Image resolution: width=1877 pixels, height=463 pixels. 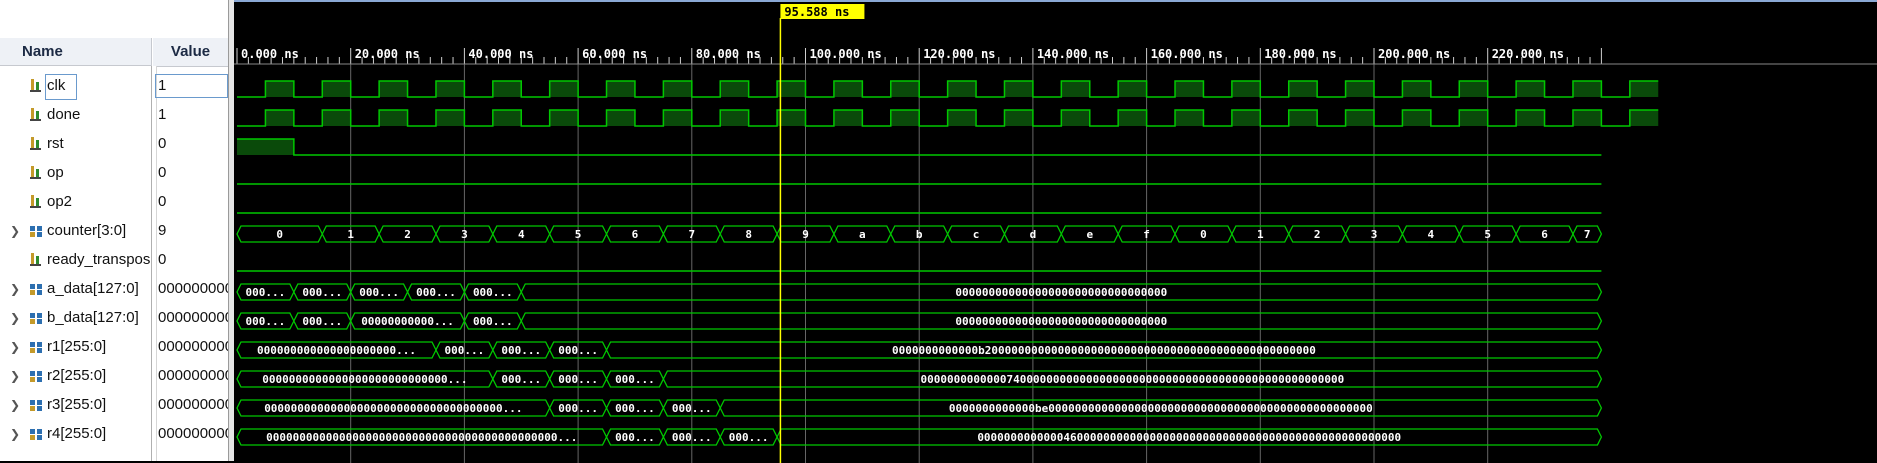 I want to click on signal-value: 9, so click(x=162, y=230).